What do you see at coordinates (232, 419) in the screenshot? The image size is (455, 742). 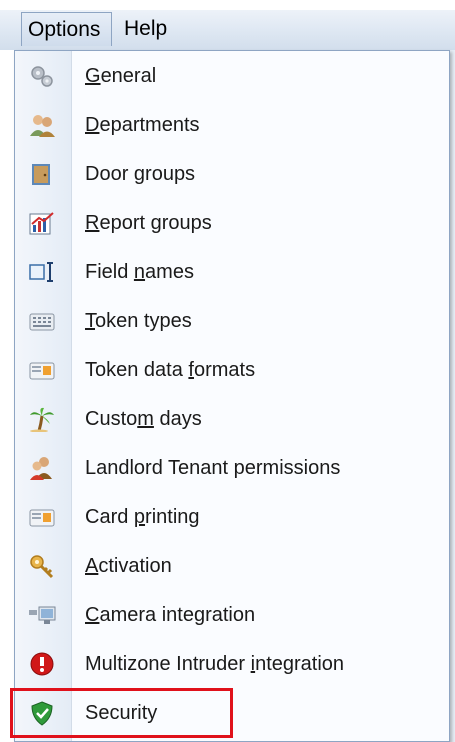 I see `menu-item-custom-days: Custom days` at bounding box center [232, 419].